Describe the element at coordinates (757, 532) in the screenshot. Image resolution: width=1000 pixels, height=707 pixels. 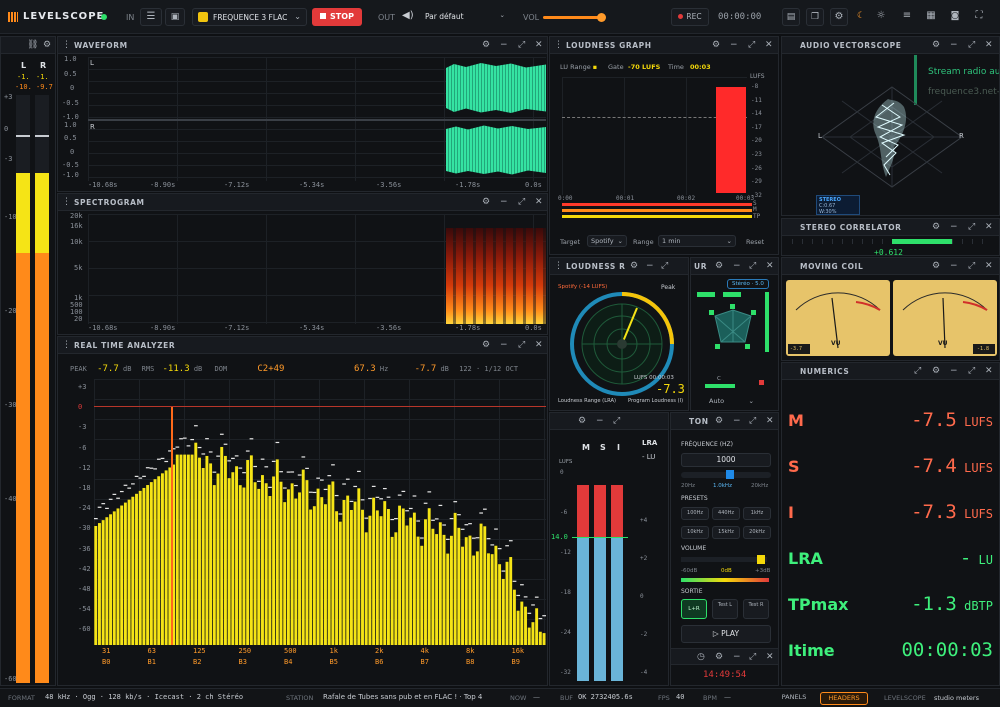
I see `preset-button: 20kHz` at that location.